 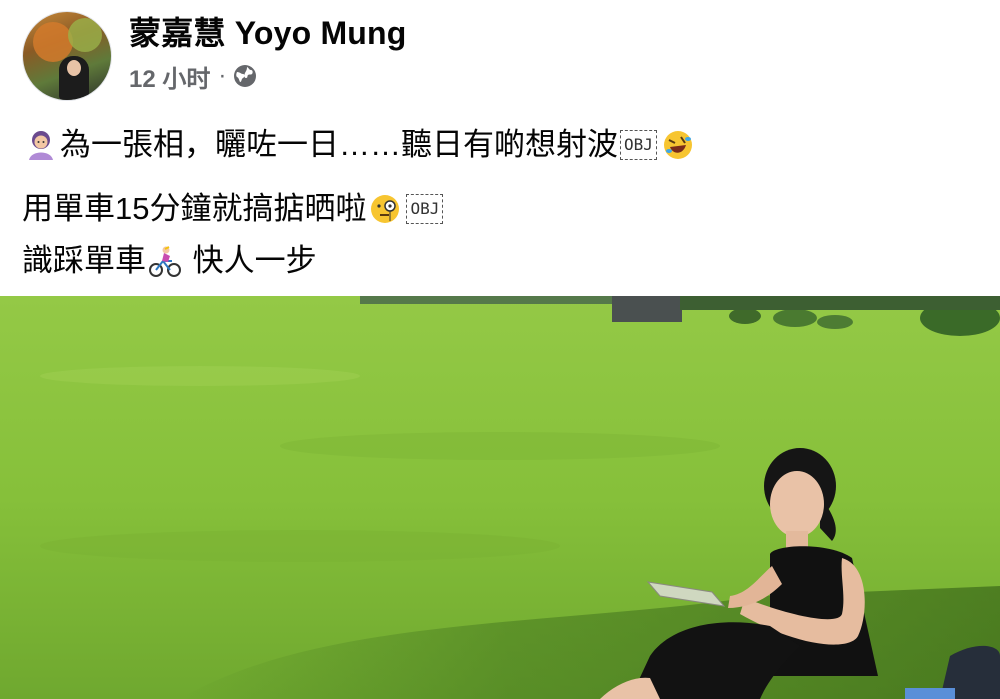 What do you see at coordinates (677, 145) in the screenshot?
I see `rolling-laughing-emoji` at bounding box center [677, 145].